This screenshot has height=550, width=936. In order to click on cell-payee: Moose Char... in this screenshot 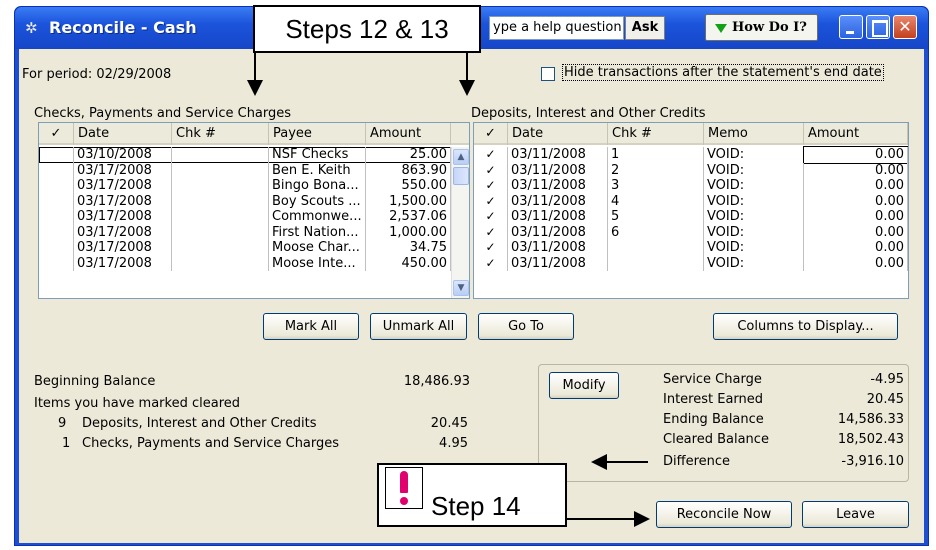, I will do `click(317, 248)`.